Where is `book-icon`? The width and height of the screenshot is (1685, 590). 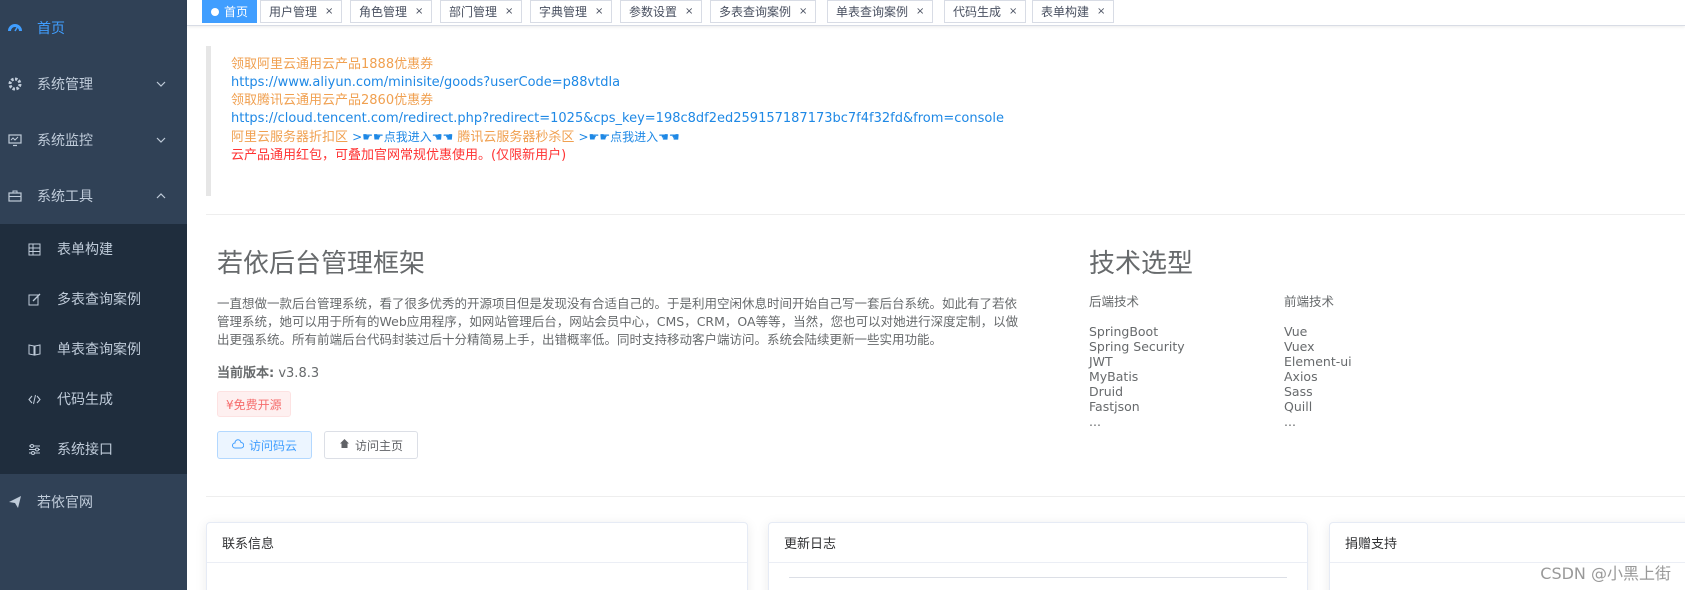 book-icon is located at coordinates (34, 349).